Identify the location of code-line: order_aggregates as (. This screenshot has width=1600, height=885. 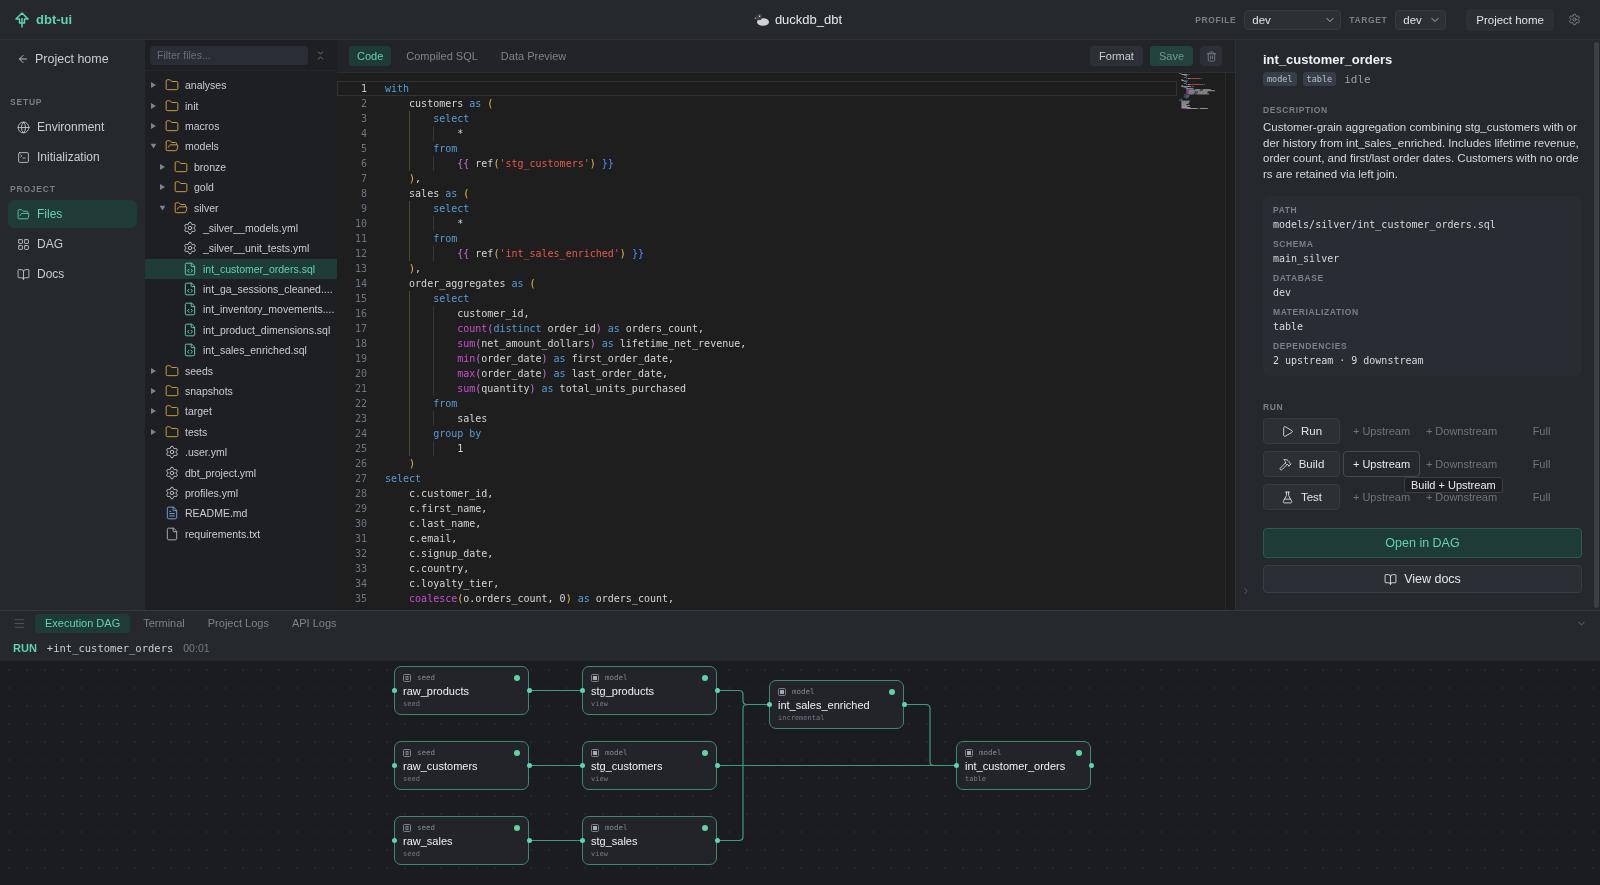
(472, 283).